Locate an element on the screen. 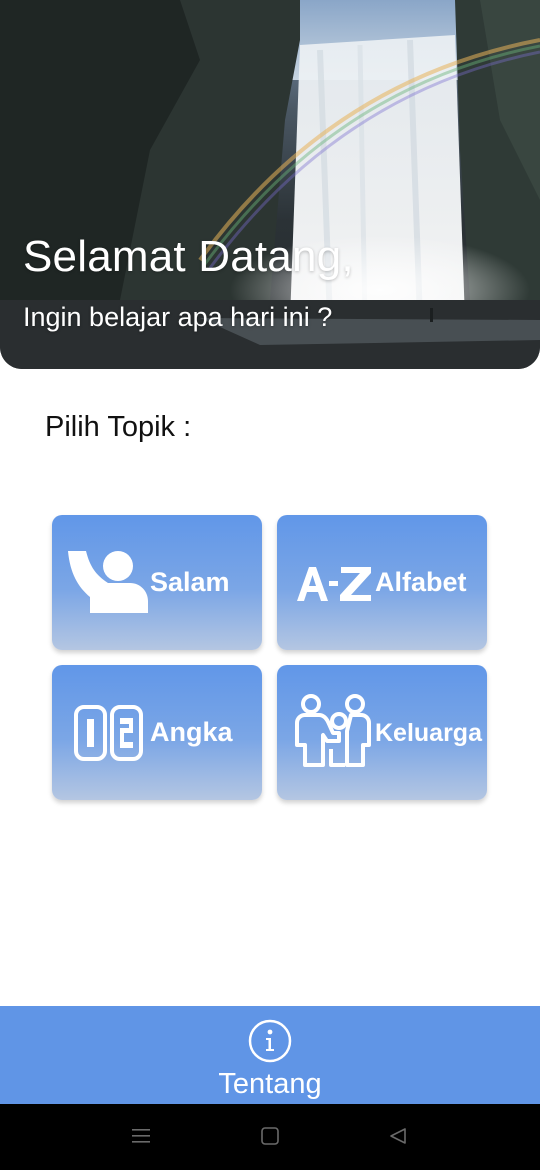  home-square-icon is located at coordinates (270, 1136).